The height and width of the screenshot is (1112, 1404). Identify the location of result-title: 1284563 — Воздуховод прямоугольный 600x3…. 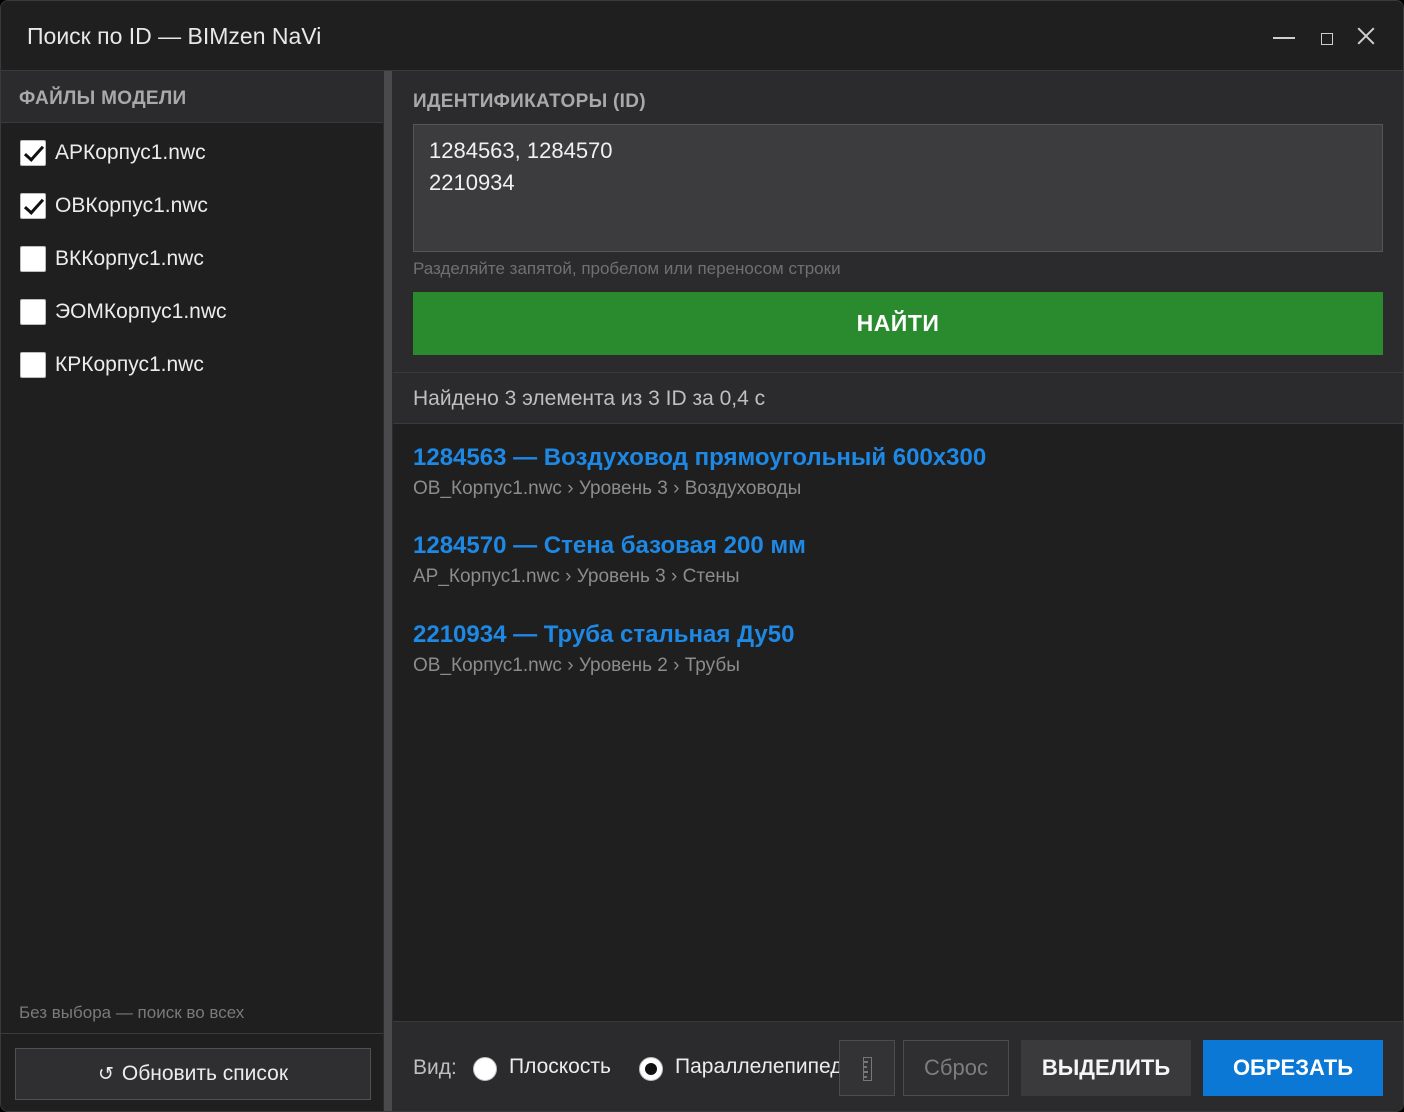
(893, 458).